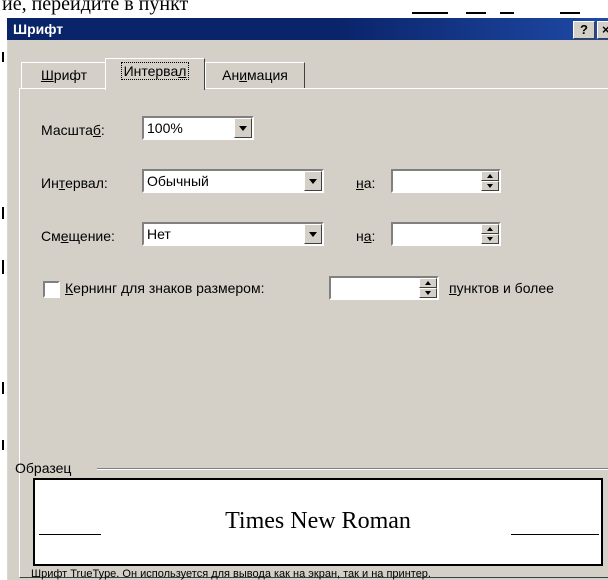 Image resolution: width=608 pixels, height=580 pixels. I want to click on scale-combobox: 100%, so click(198, 128).